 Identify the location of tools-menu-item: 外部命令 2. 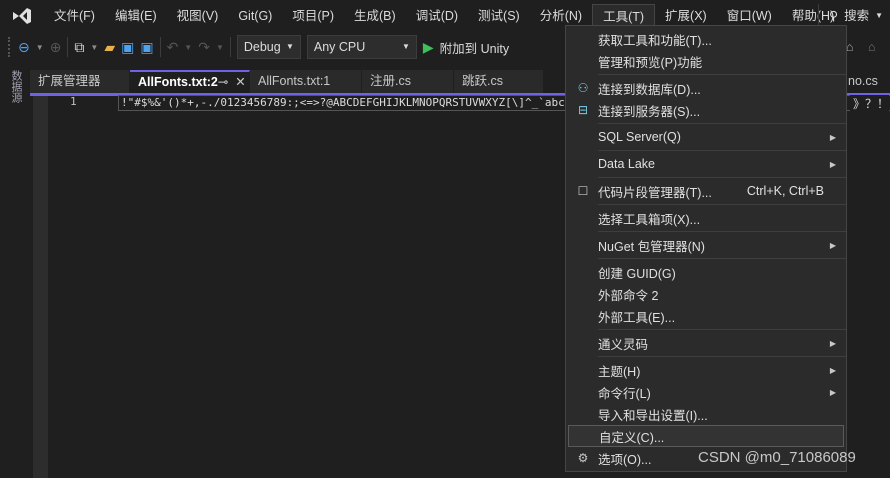
(706, 294).